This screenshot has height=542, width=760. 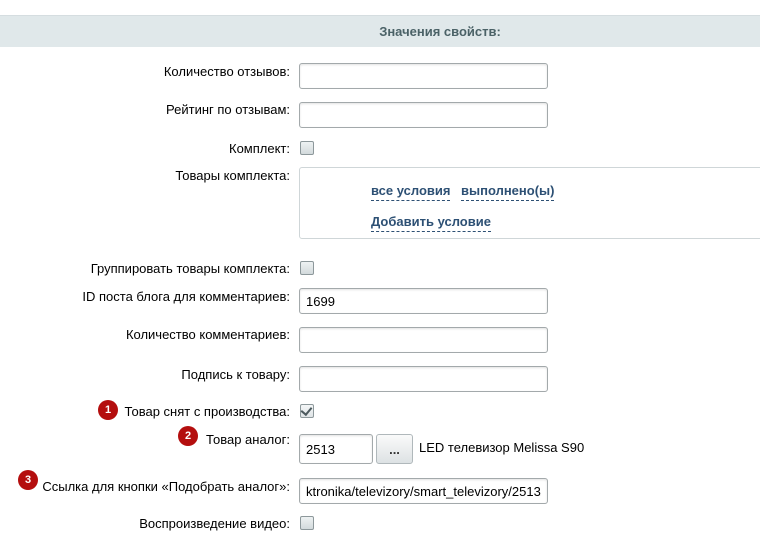 I want to click on reviews-rating-label: Рейтинг по отзывам:, so click(x=228, y=109).